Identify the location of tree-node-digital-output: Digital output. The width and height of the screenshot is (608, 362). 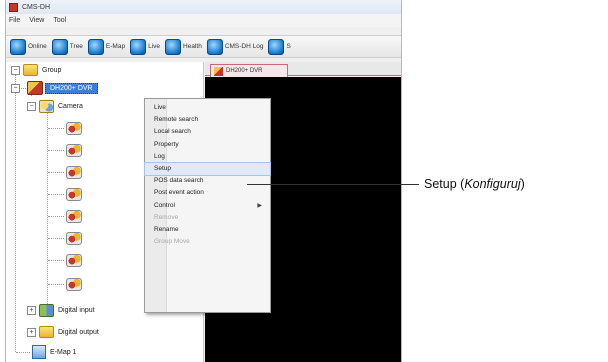
(69, 332).